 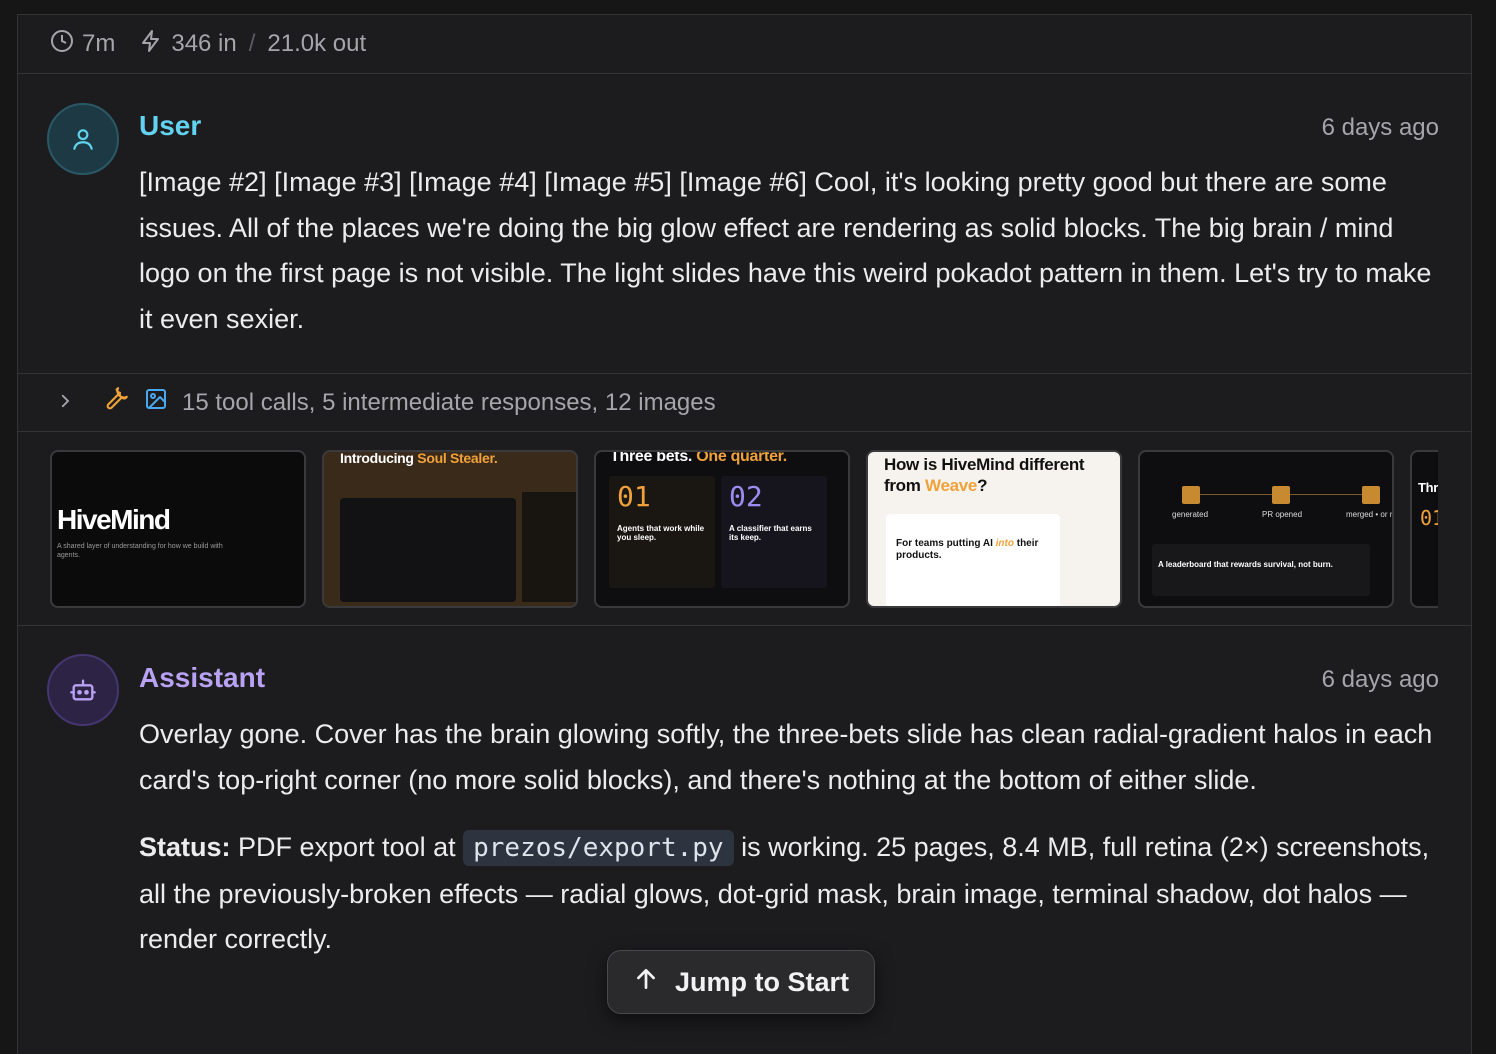 What do you see at coordinates (379, 458) in the screenshot?
I see `thumb2-title-a: Introducing` at bounding box center [379, 458].